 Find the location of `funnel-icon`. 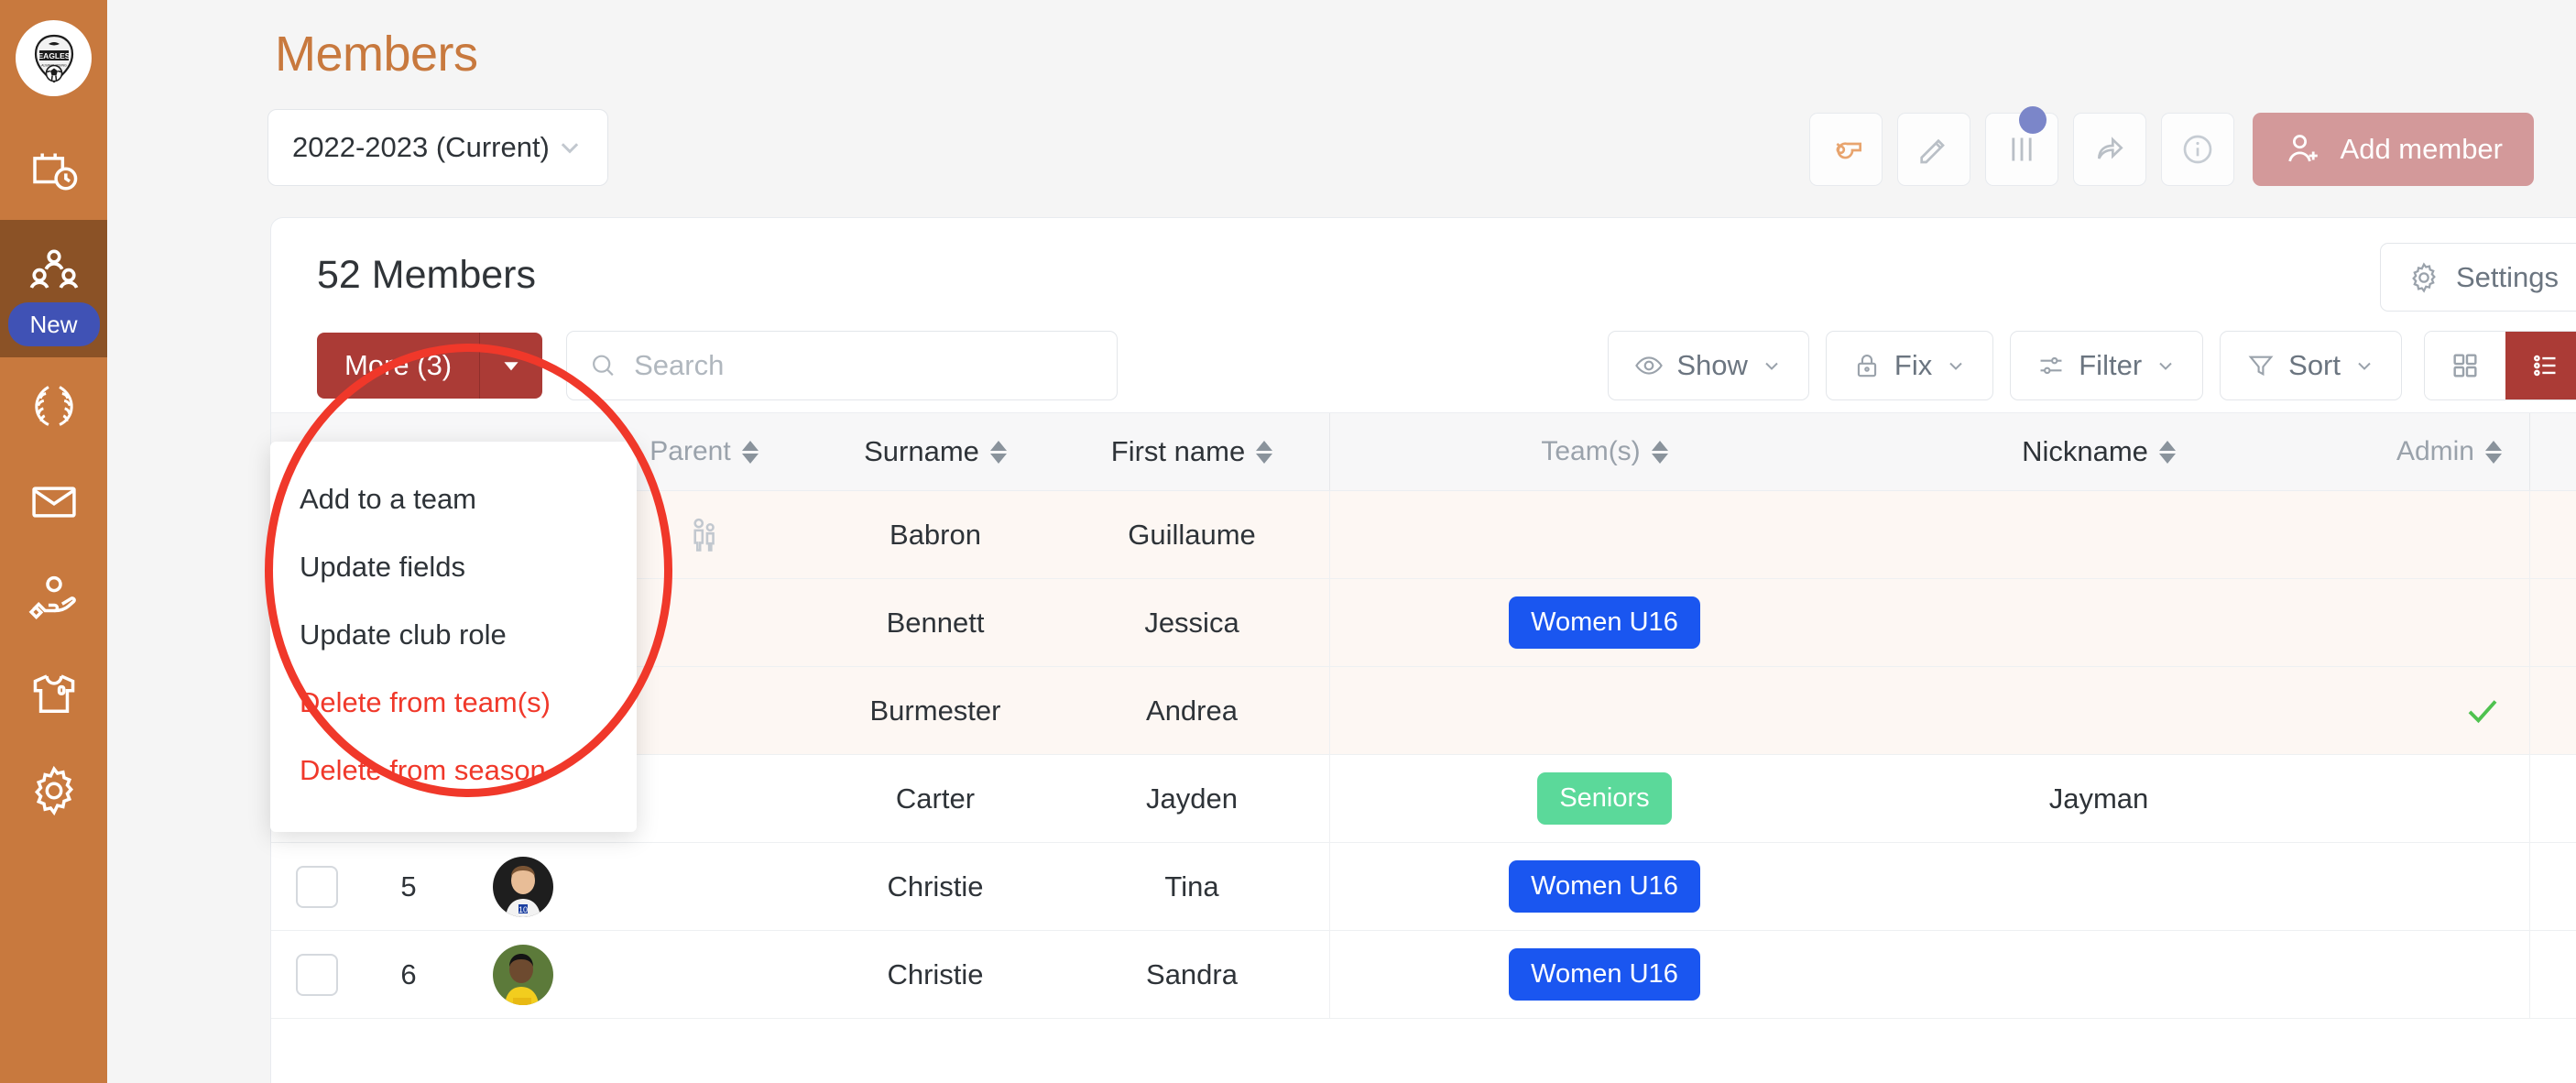

funnel-icon is located at coordinates (2261, 367).